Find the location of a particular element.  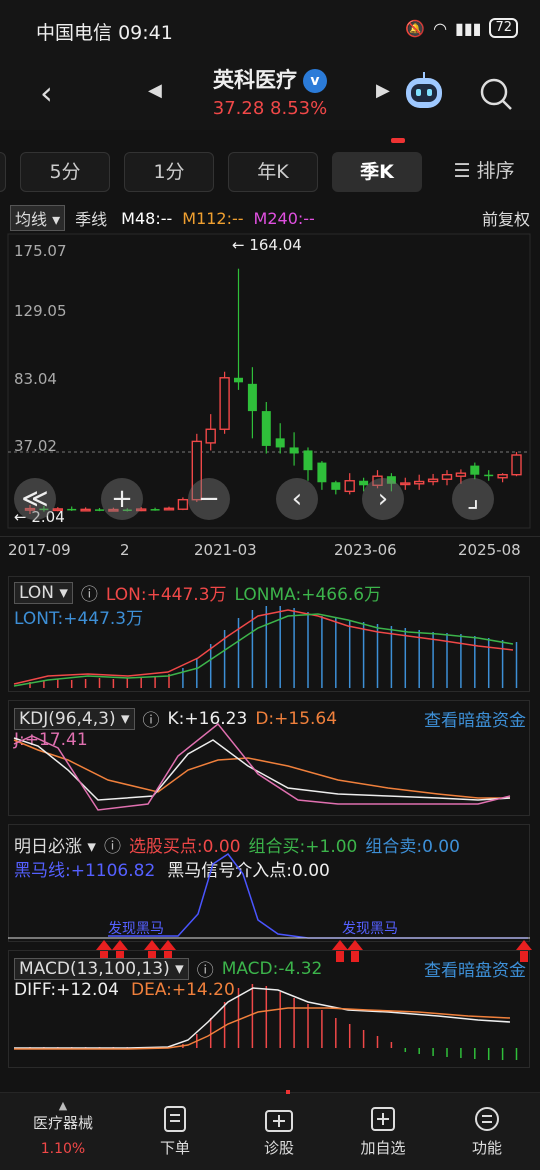

high-marker: ← 164.04 is located at coordinates (267, 245).